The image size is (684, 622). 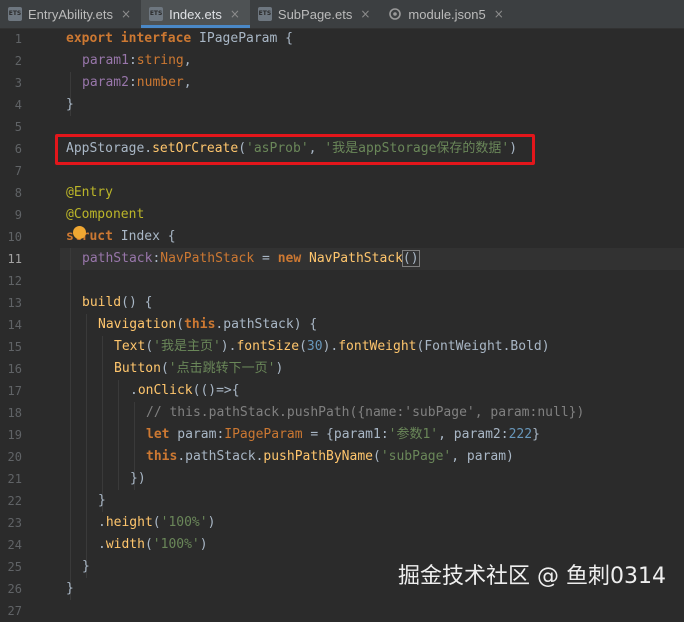 I want to click on code-line-23: .height('100%'), so click(x=157, y=522).